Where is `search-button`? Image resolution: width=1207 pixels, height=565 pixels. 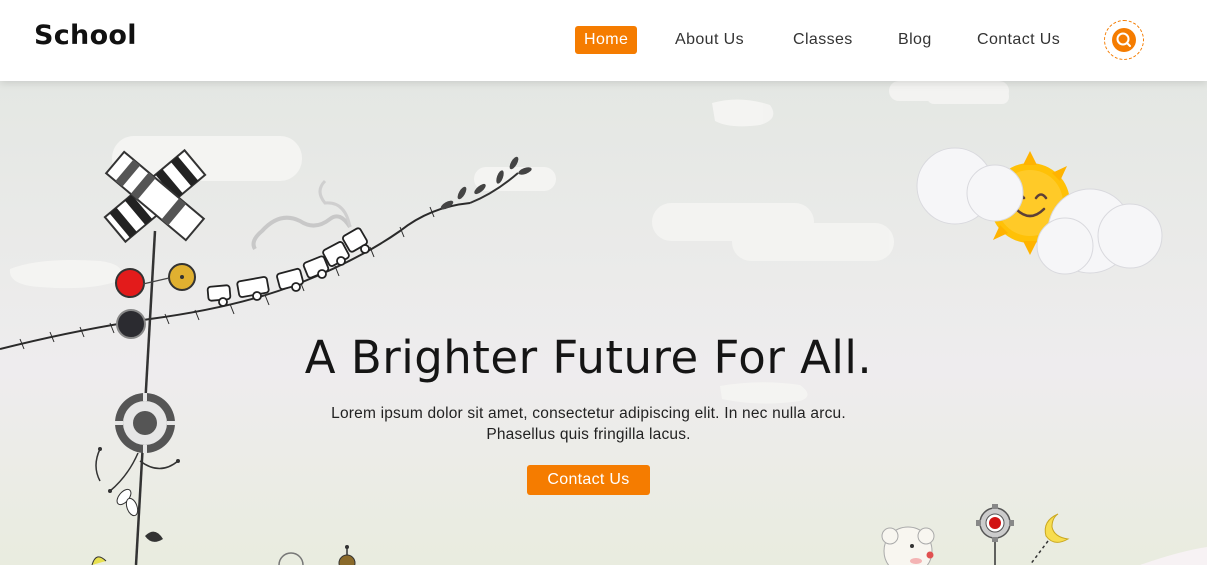 search-button is located at coordinates (1124, 40).